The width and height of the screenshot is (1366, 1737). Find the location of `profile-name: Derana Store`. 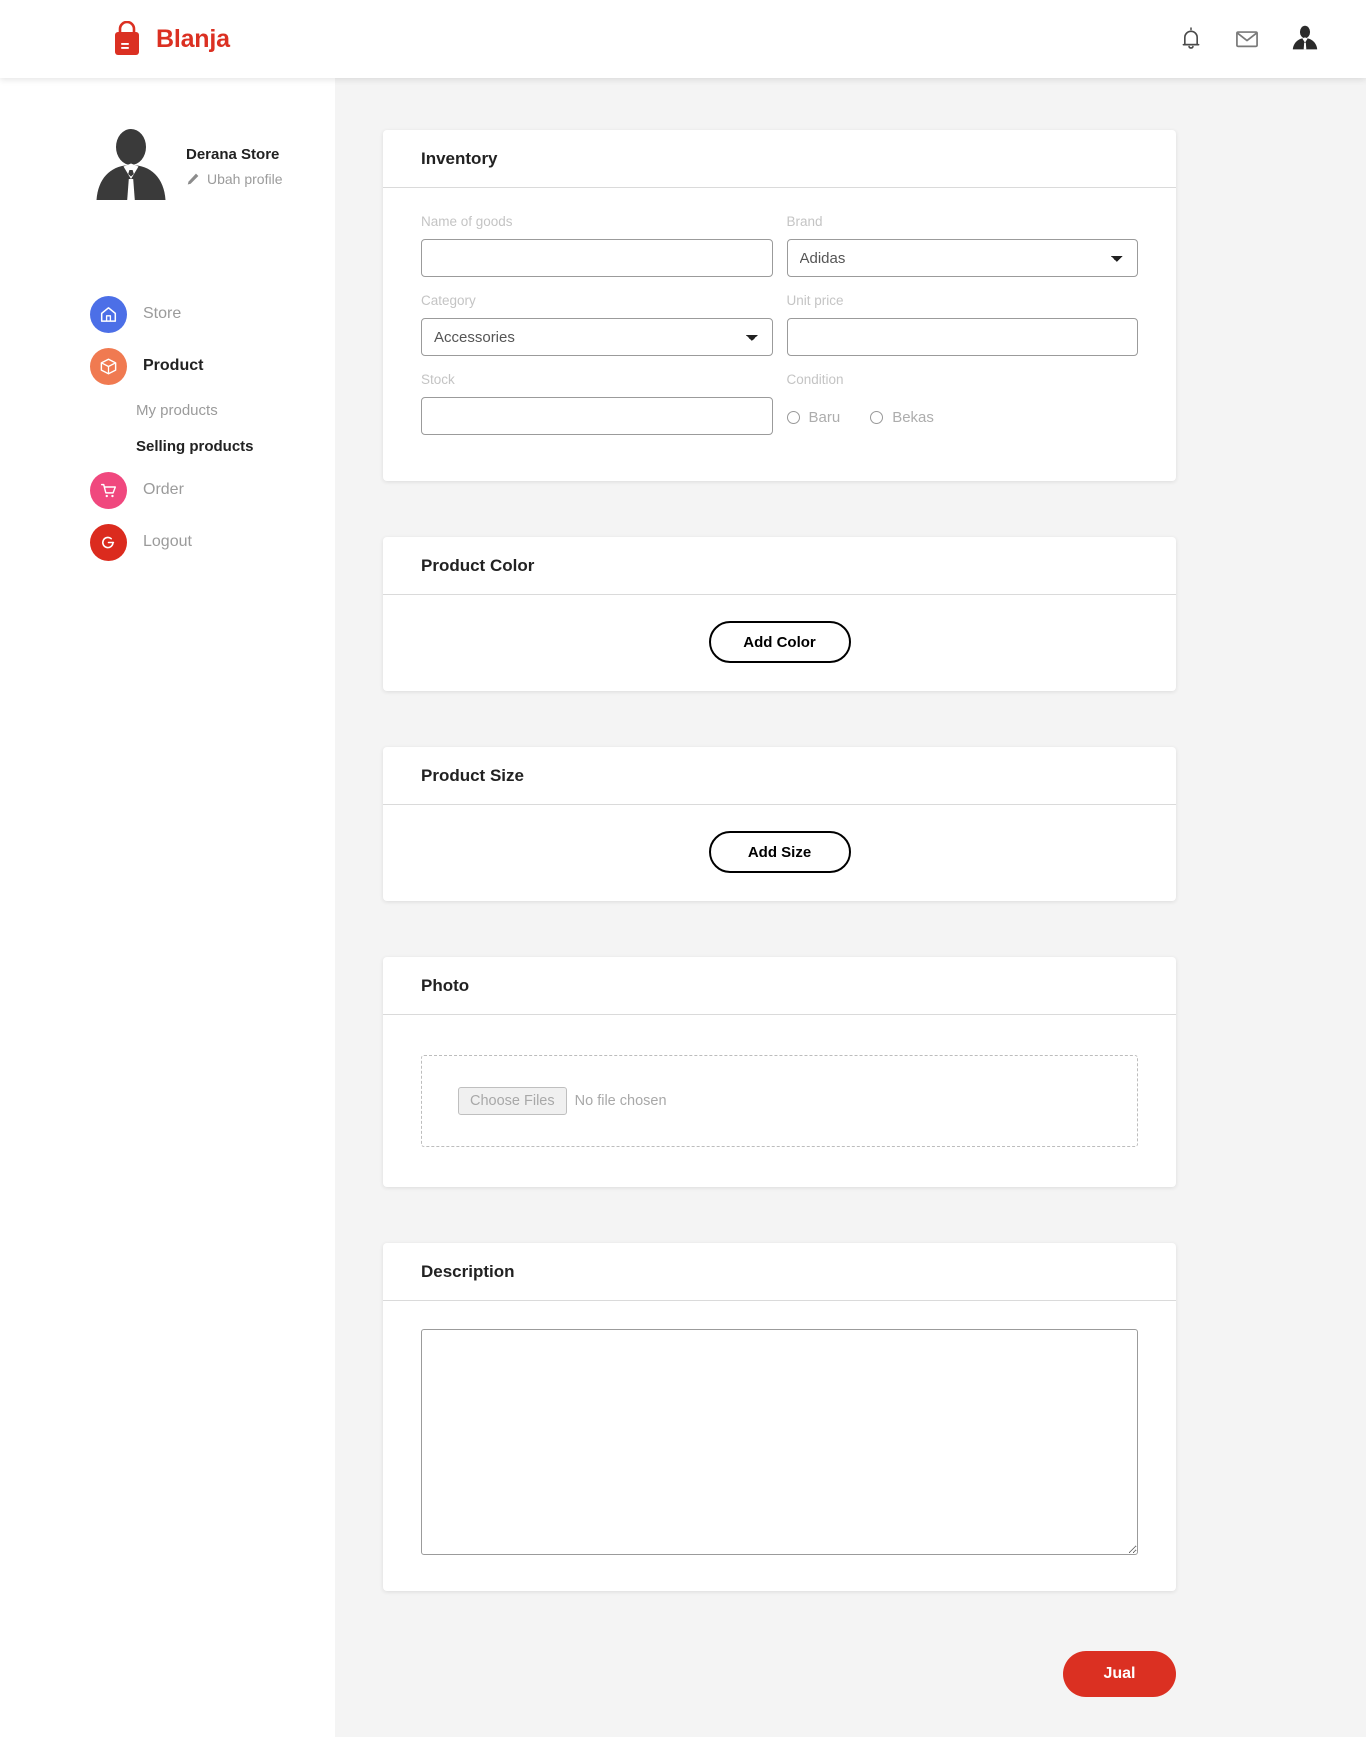

profile-name: Derana Store is located at coordinates (233, 154).